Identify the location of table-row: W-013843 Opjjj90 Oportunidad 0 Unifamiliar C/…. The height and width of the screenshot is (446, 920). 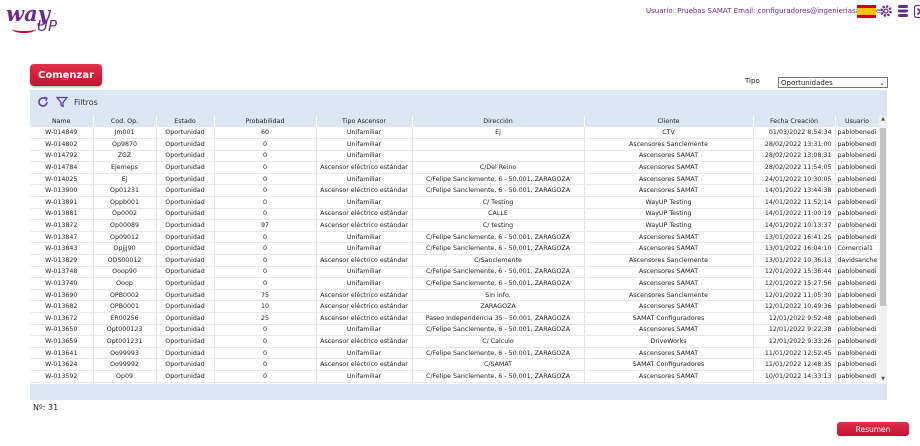
(454, 249).